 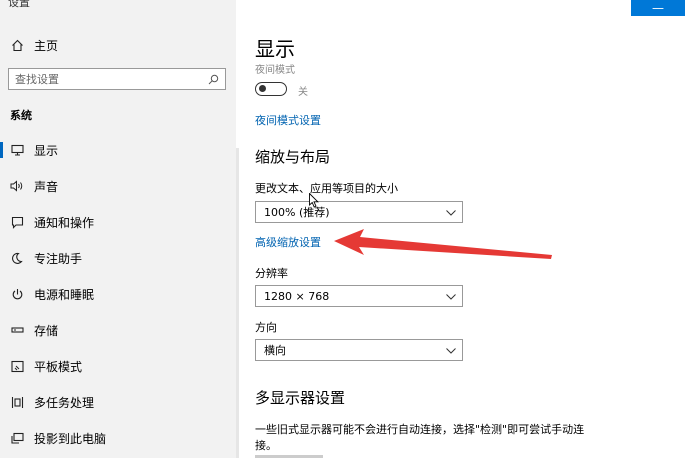 I want to click on search-icon, so click(x=213, y=79).